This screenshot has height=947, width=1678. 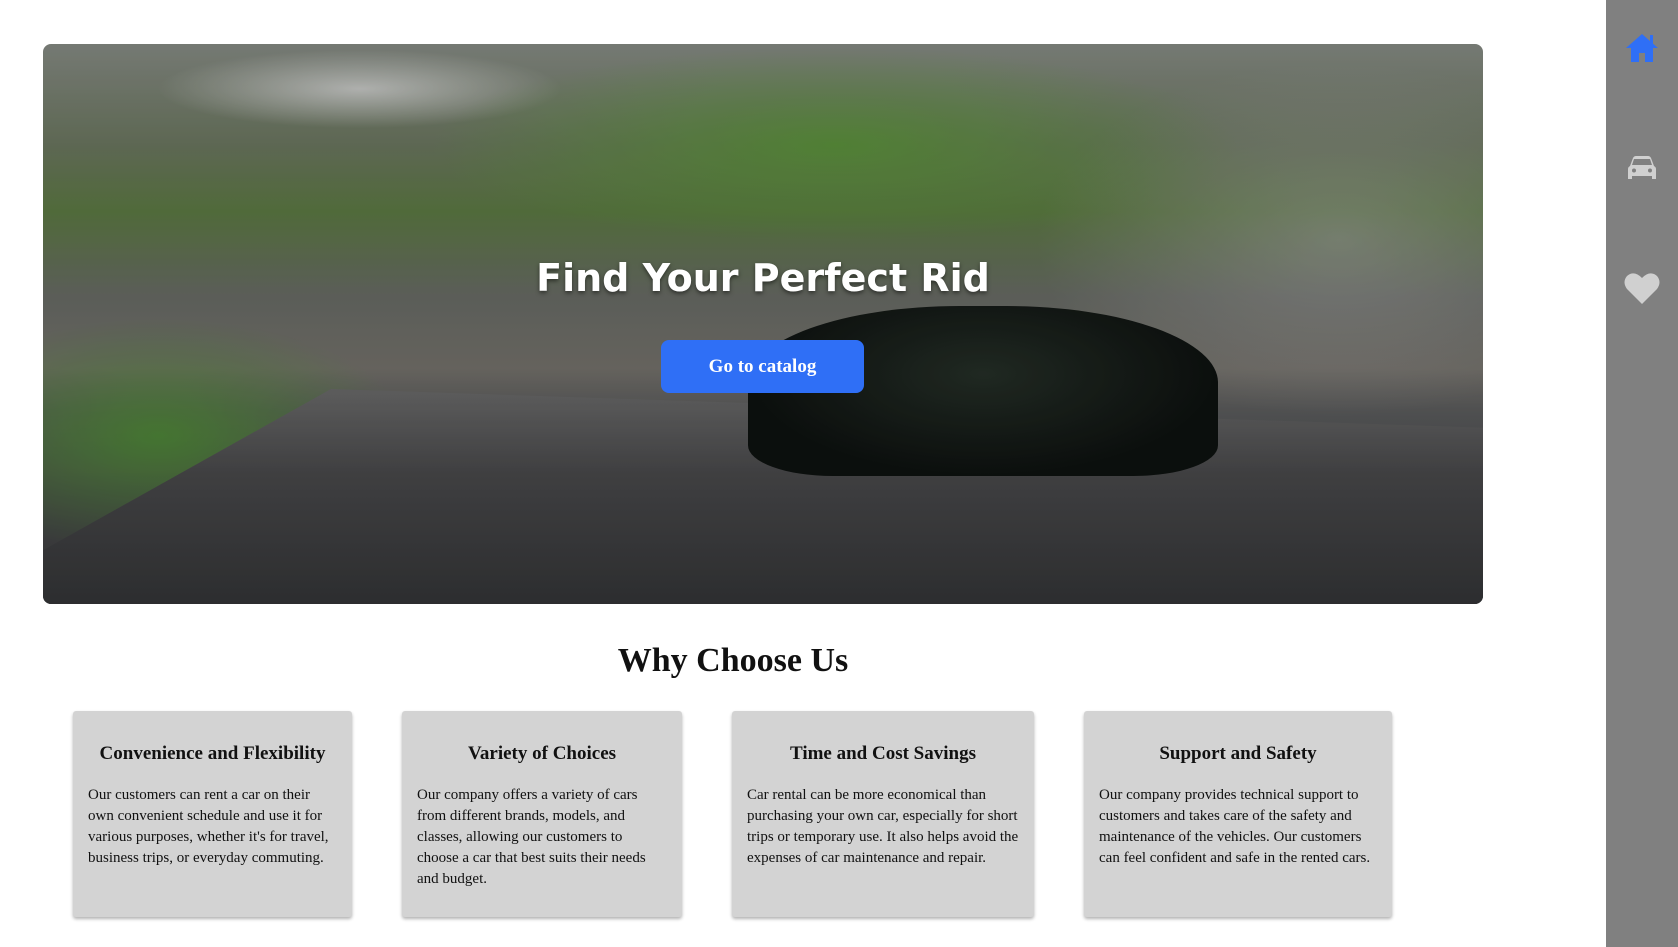 What do you see at coordinates (882, 753) in the screenshot?
I see `card-title: Time and Cost Savings` at bounding box center [882, 753].